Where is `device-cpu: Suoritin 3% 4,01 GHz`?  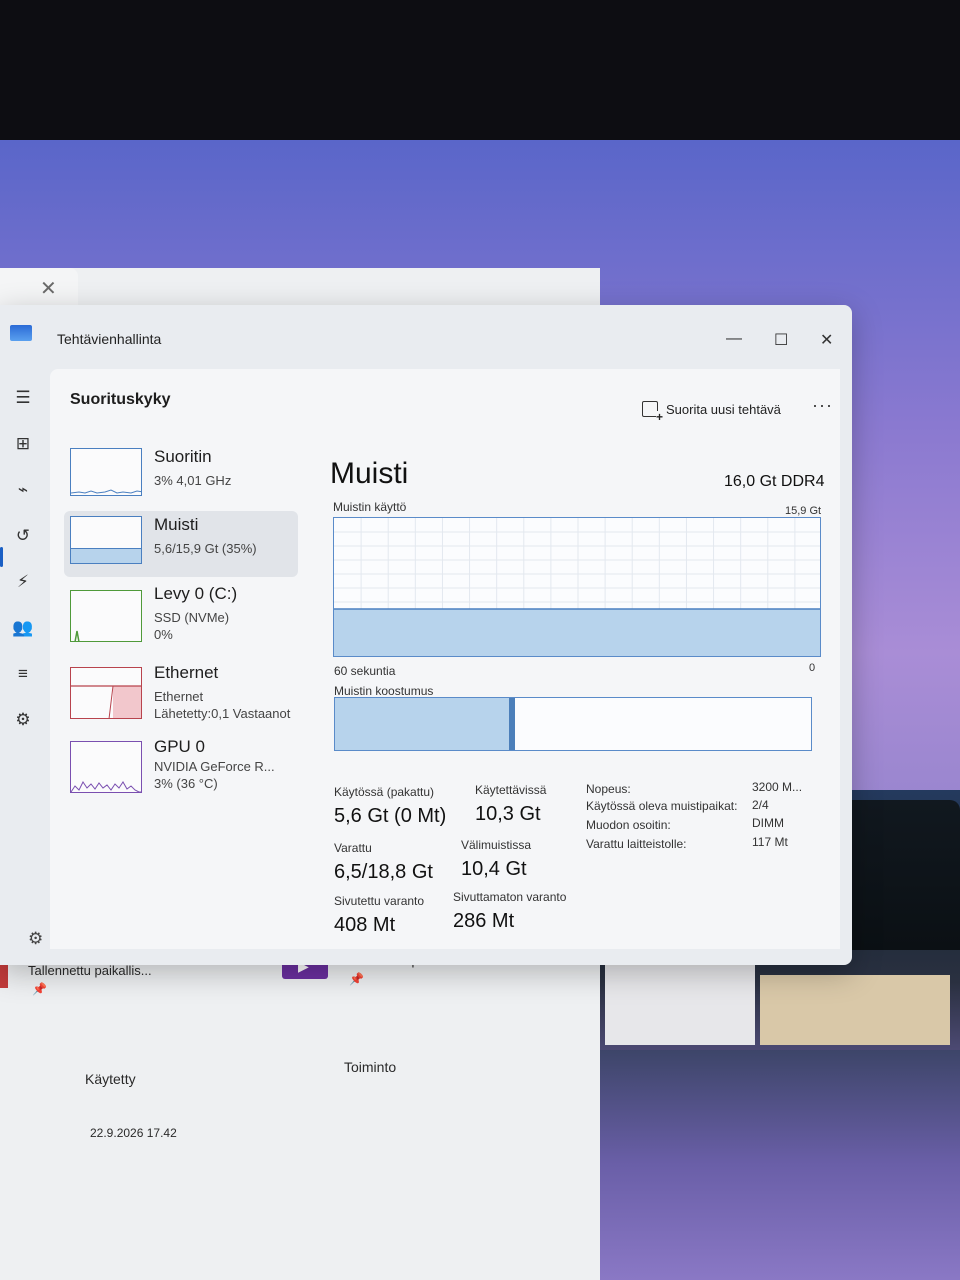 device-cpu: Suoritin 3% 4,01 GHz is located at coordinates (181, 476).